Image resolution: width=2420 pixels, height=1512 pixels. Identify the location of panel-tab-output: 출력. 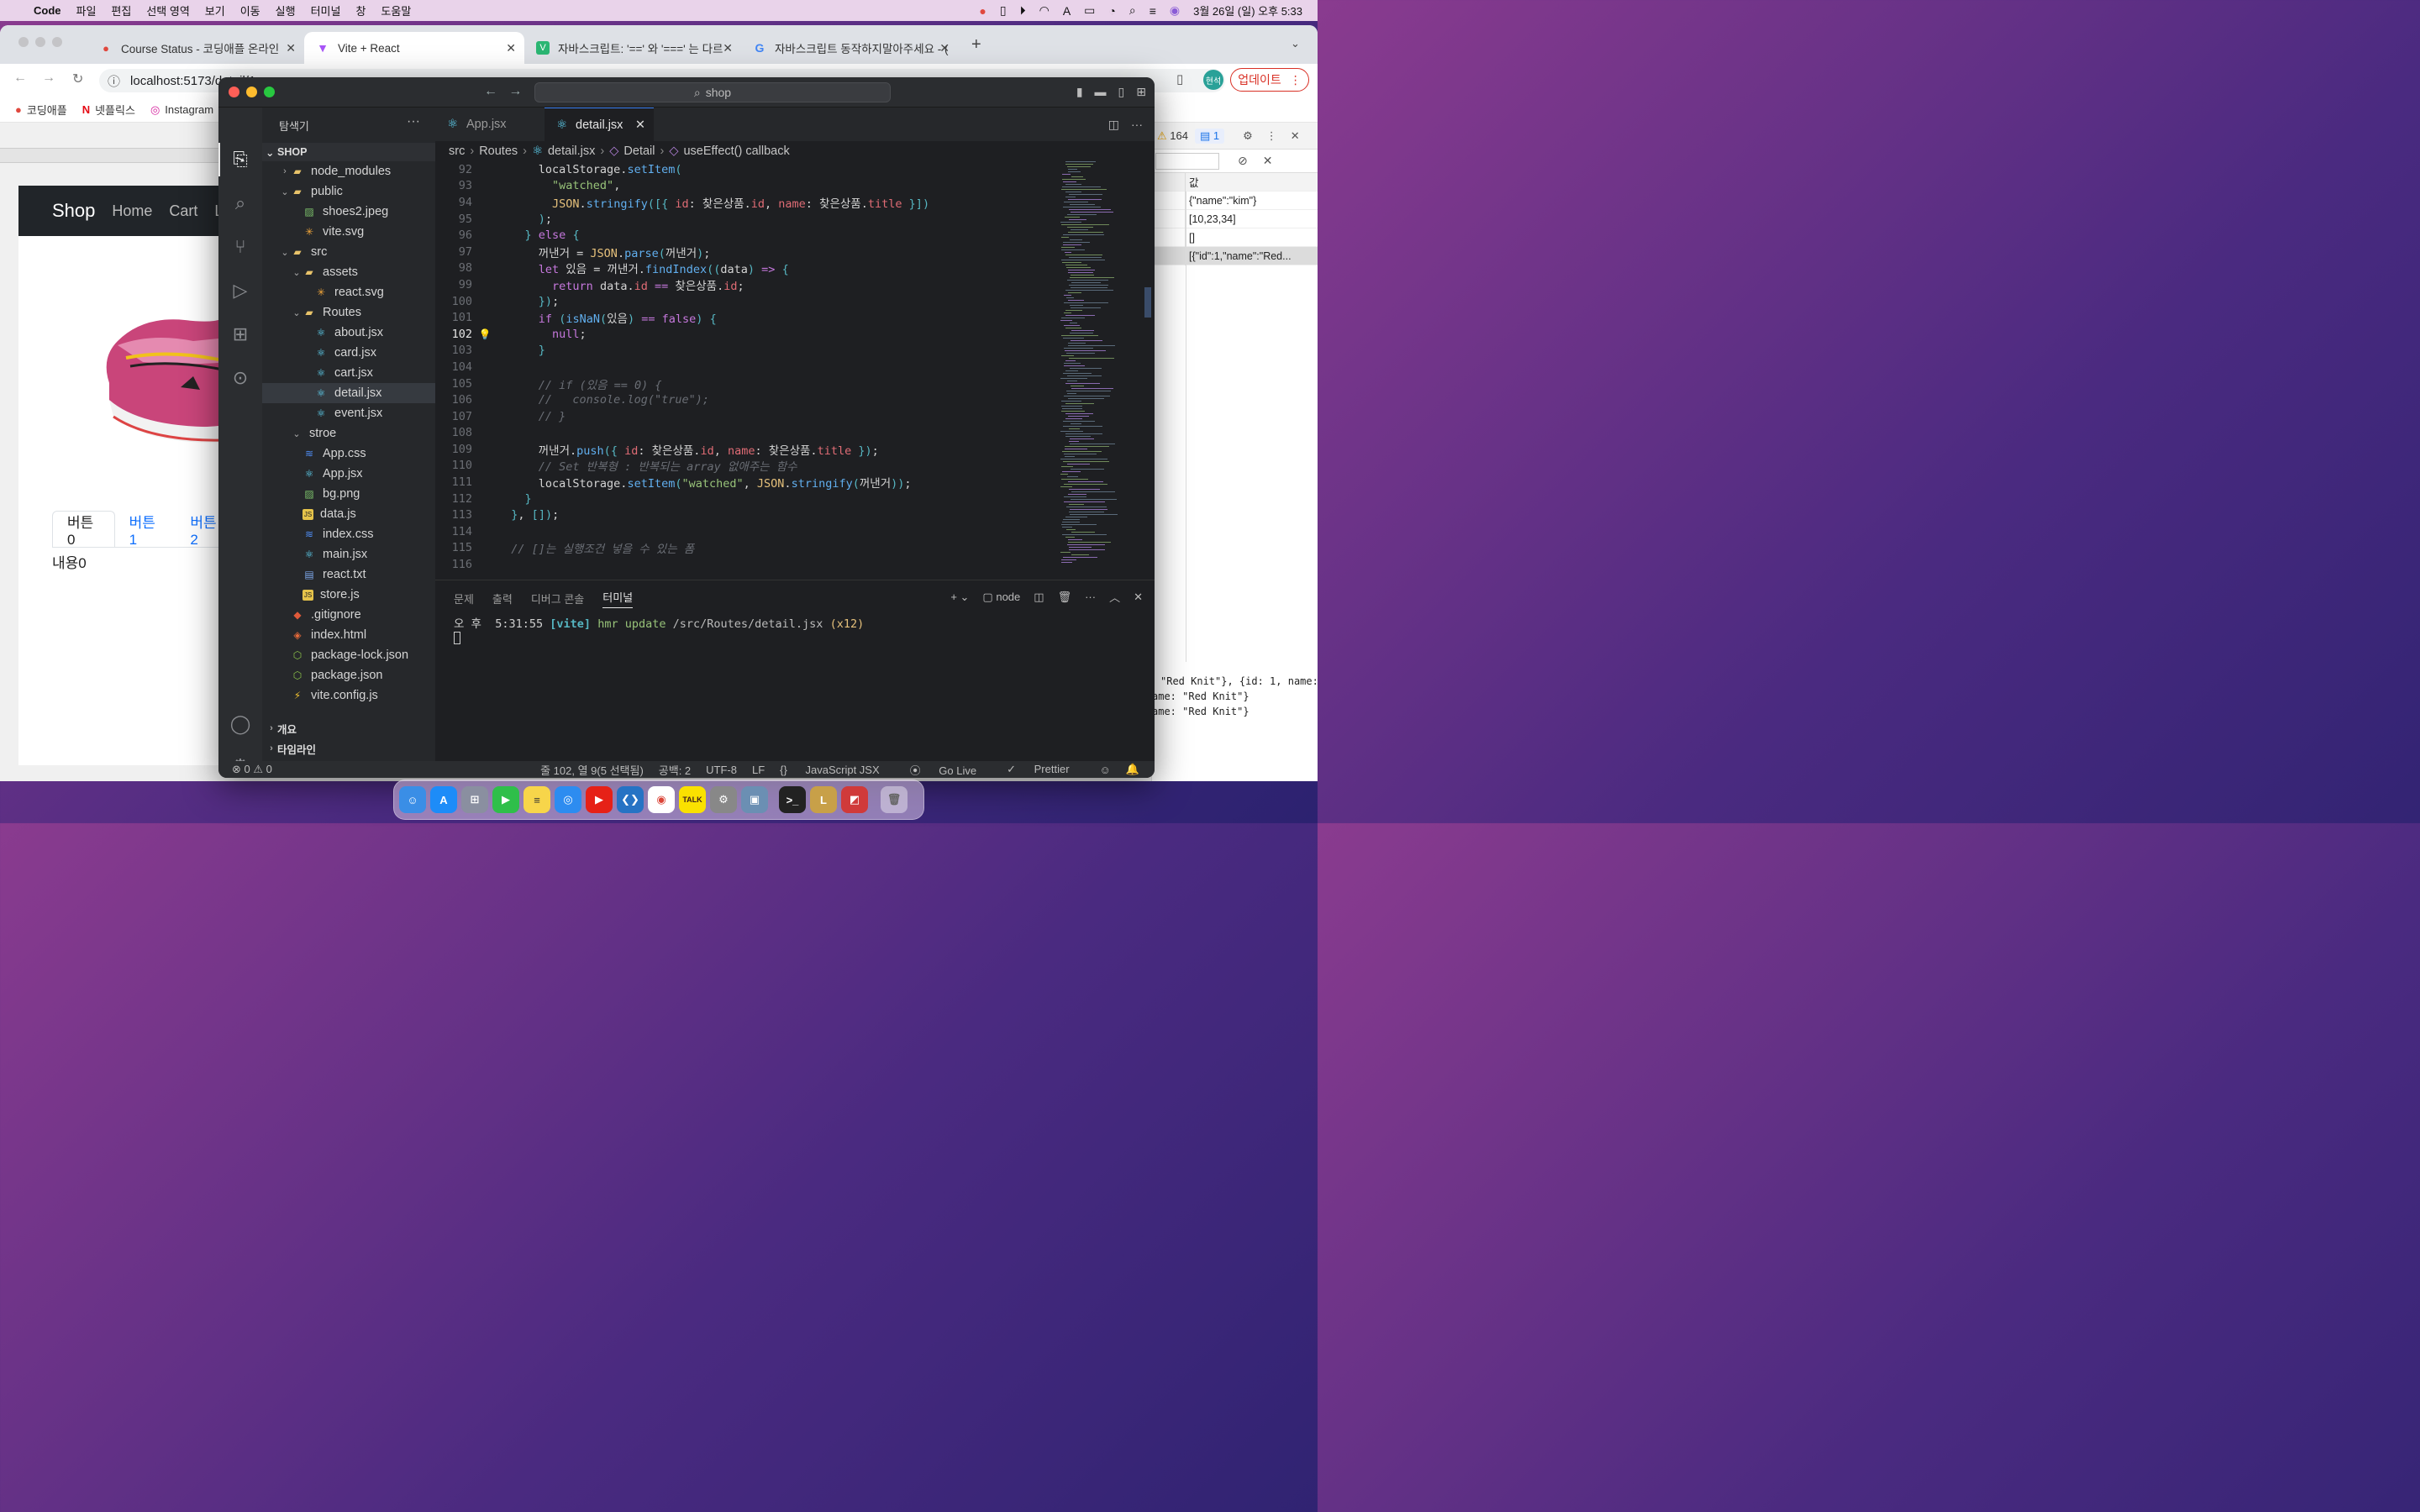
(502, 598).